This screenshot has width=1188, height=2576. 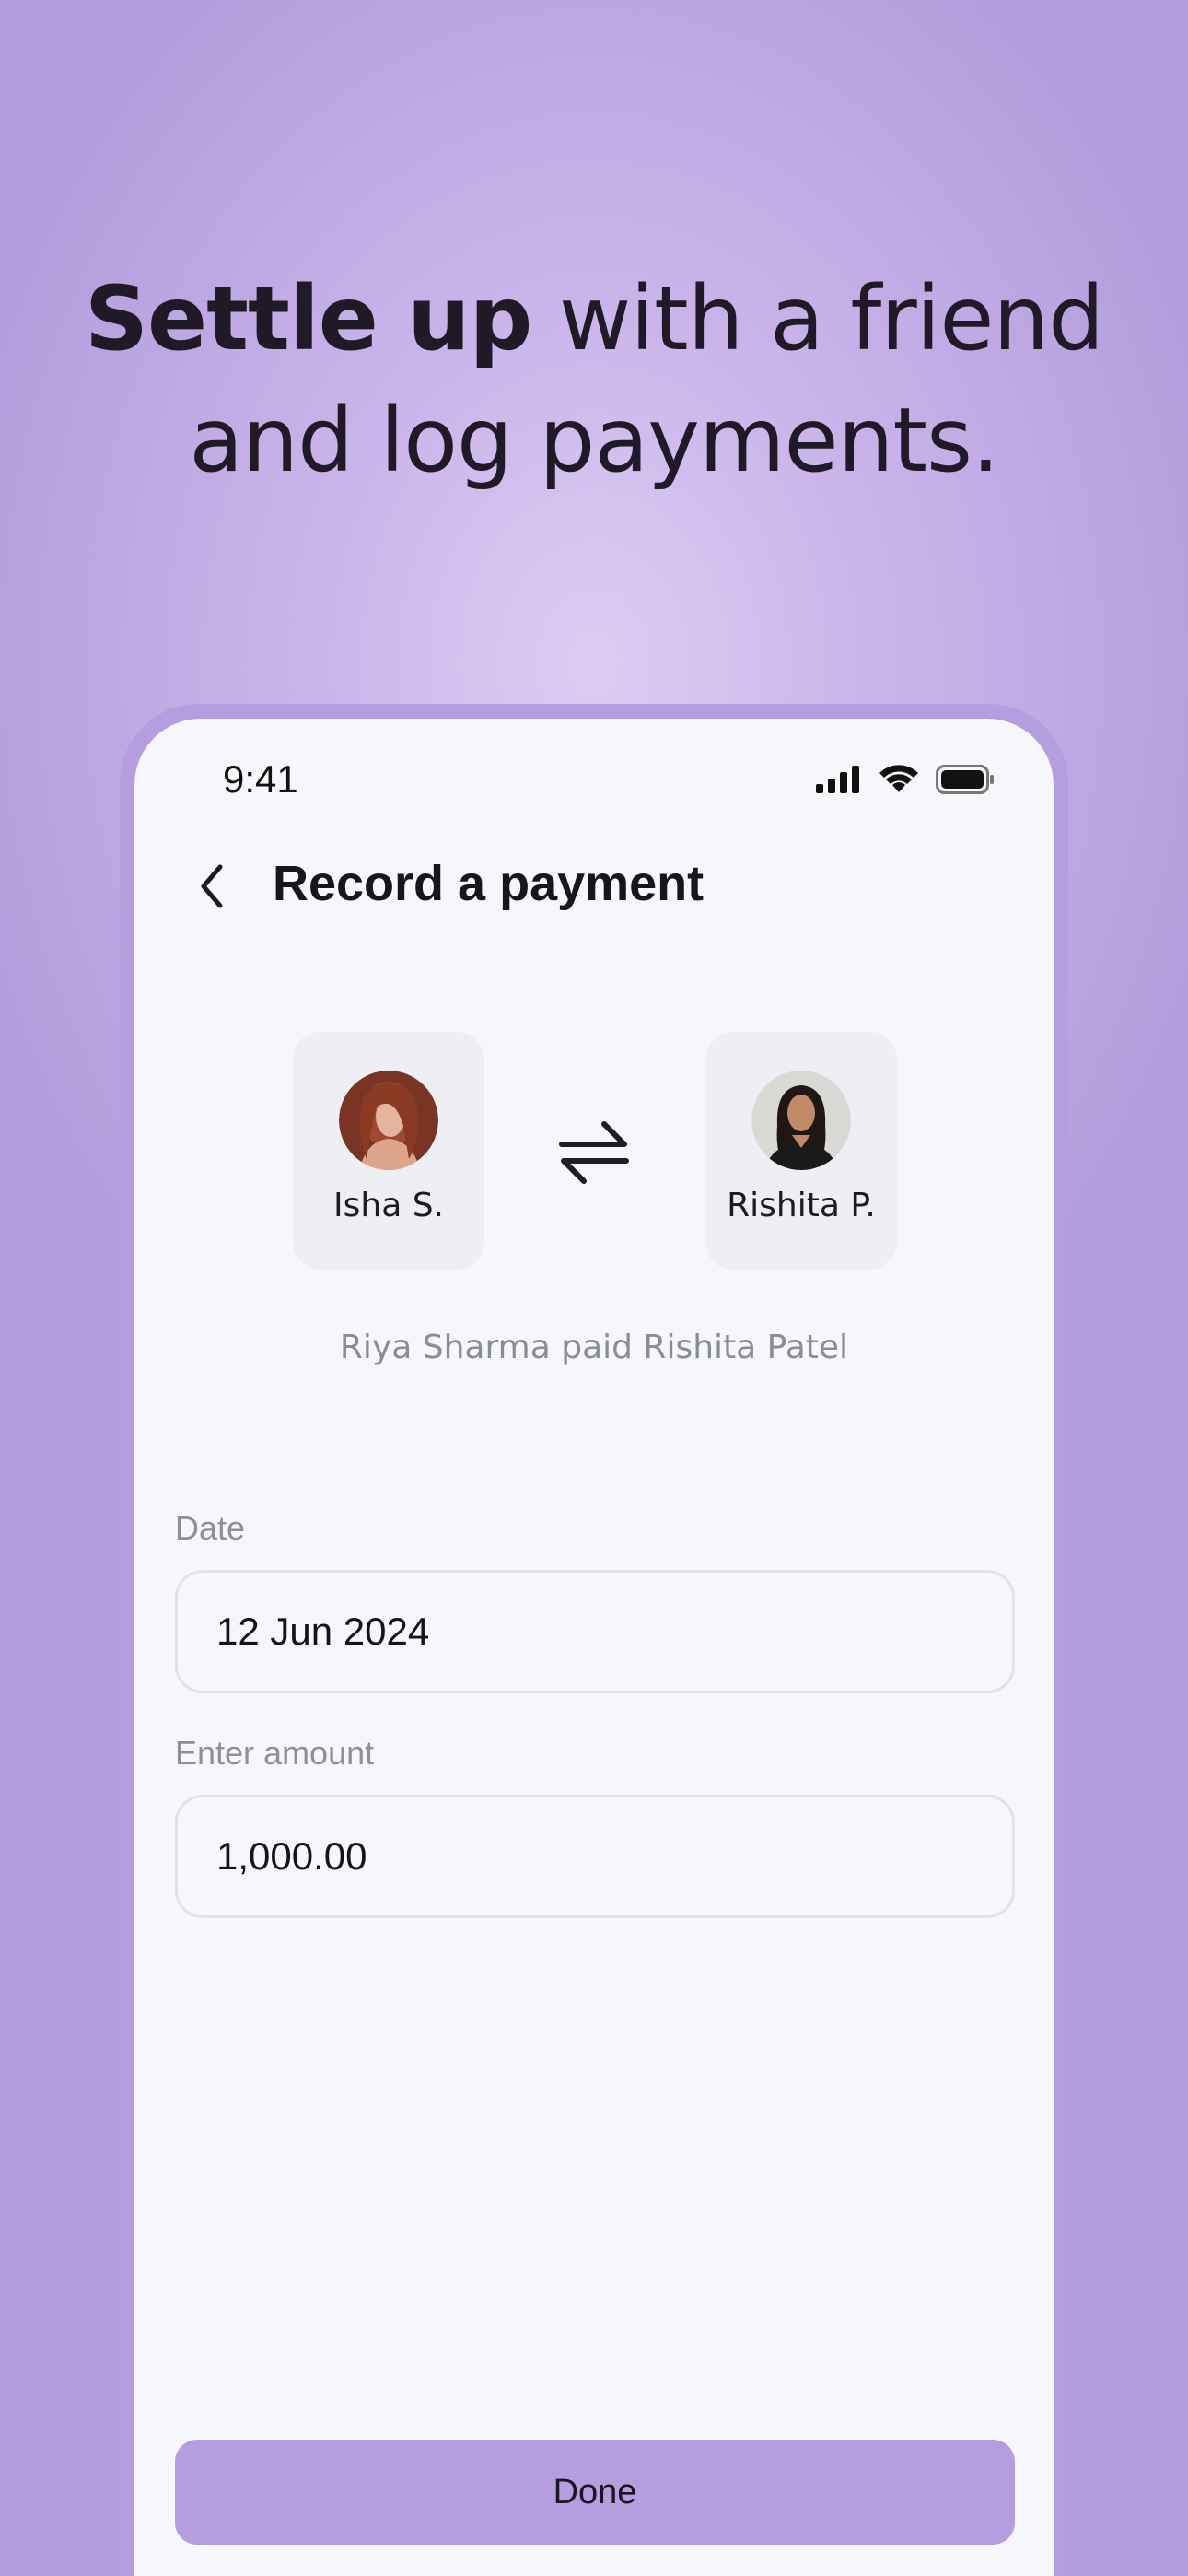 What do you see at coordinates (838, 779) in the screenshot?
I see `cellular-signal-icon` at bounding box center [838, 779].